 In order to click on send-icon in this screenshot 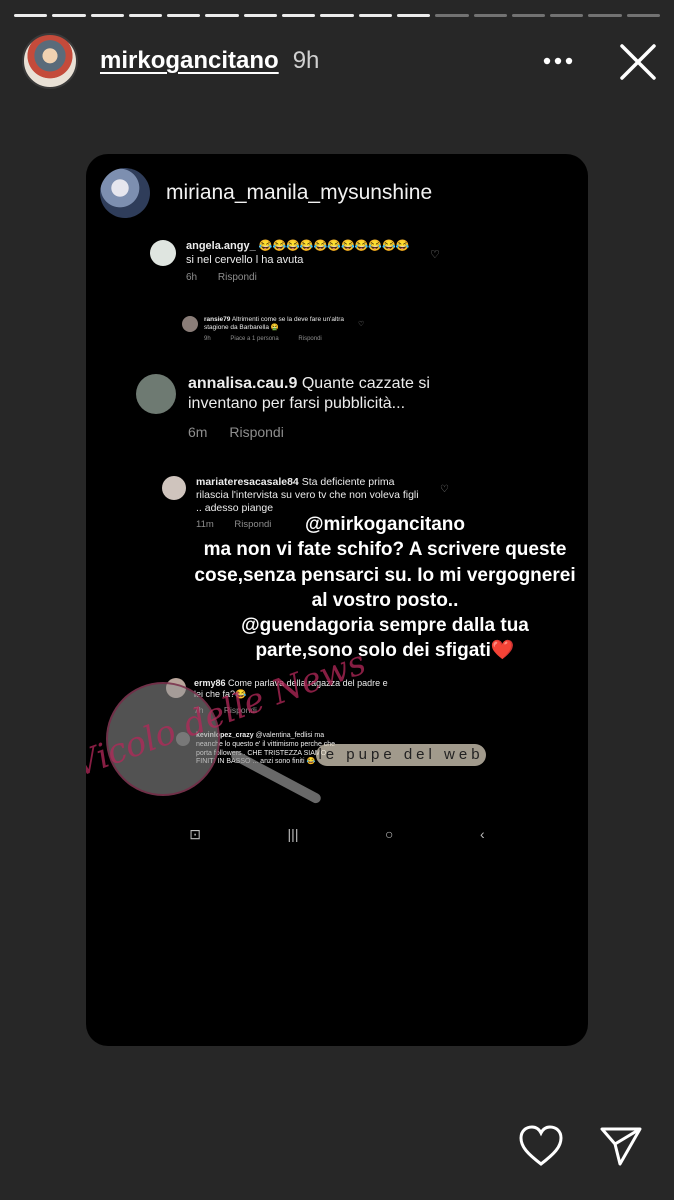, I will do `click(621, 1146)`.